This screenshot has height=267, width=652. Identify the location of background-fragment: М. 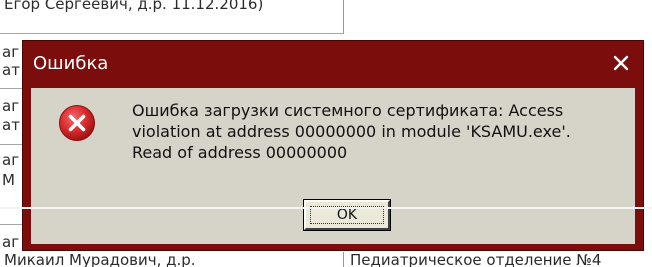
(8, 180).